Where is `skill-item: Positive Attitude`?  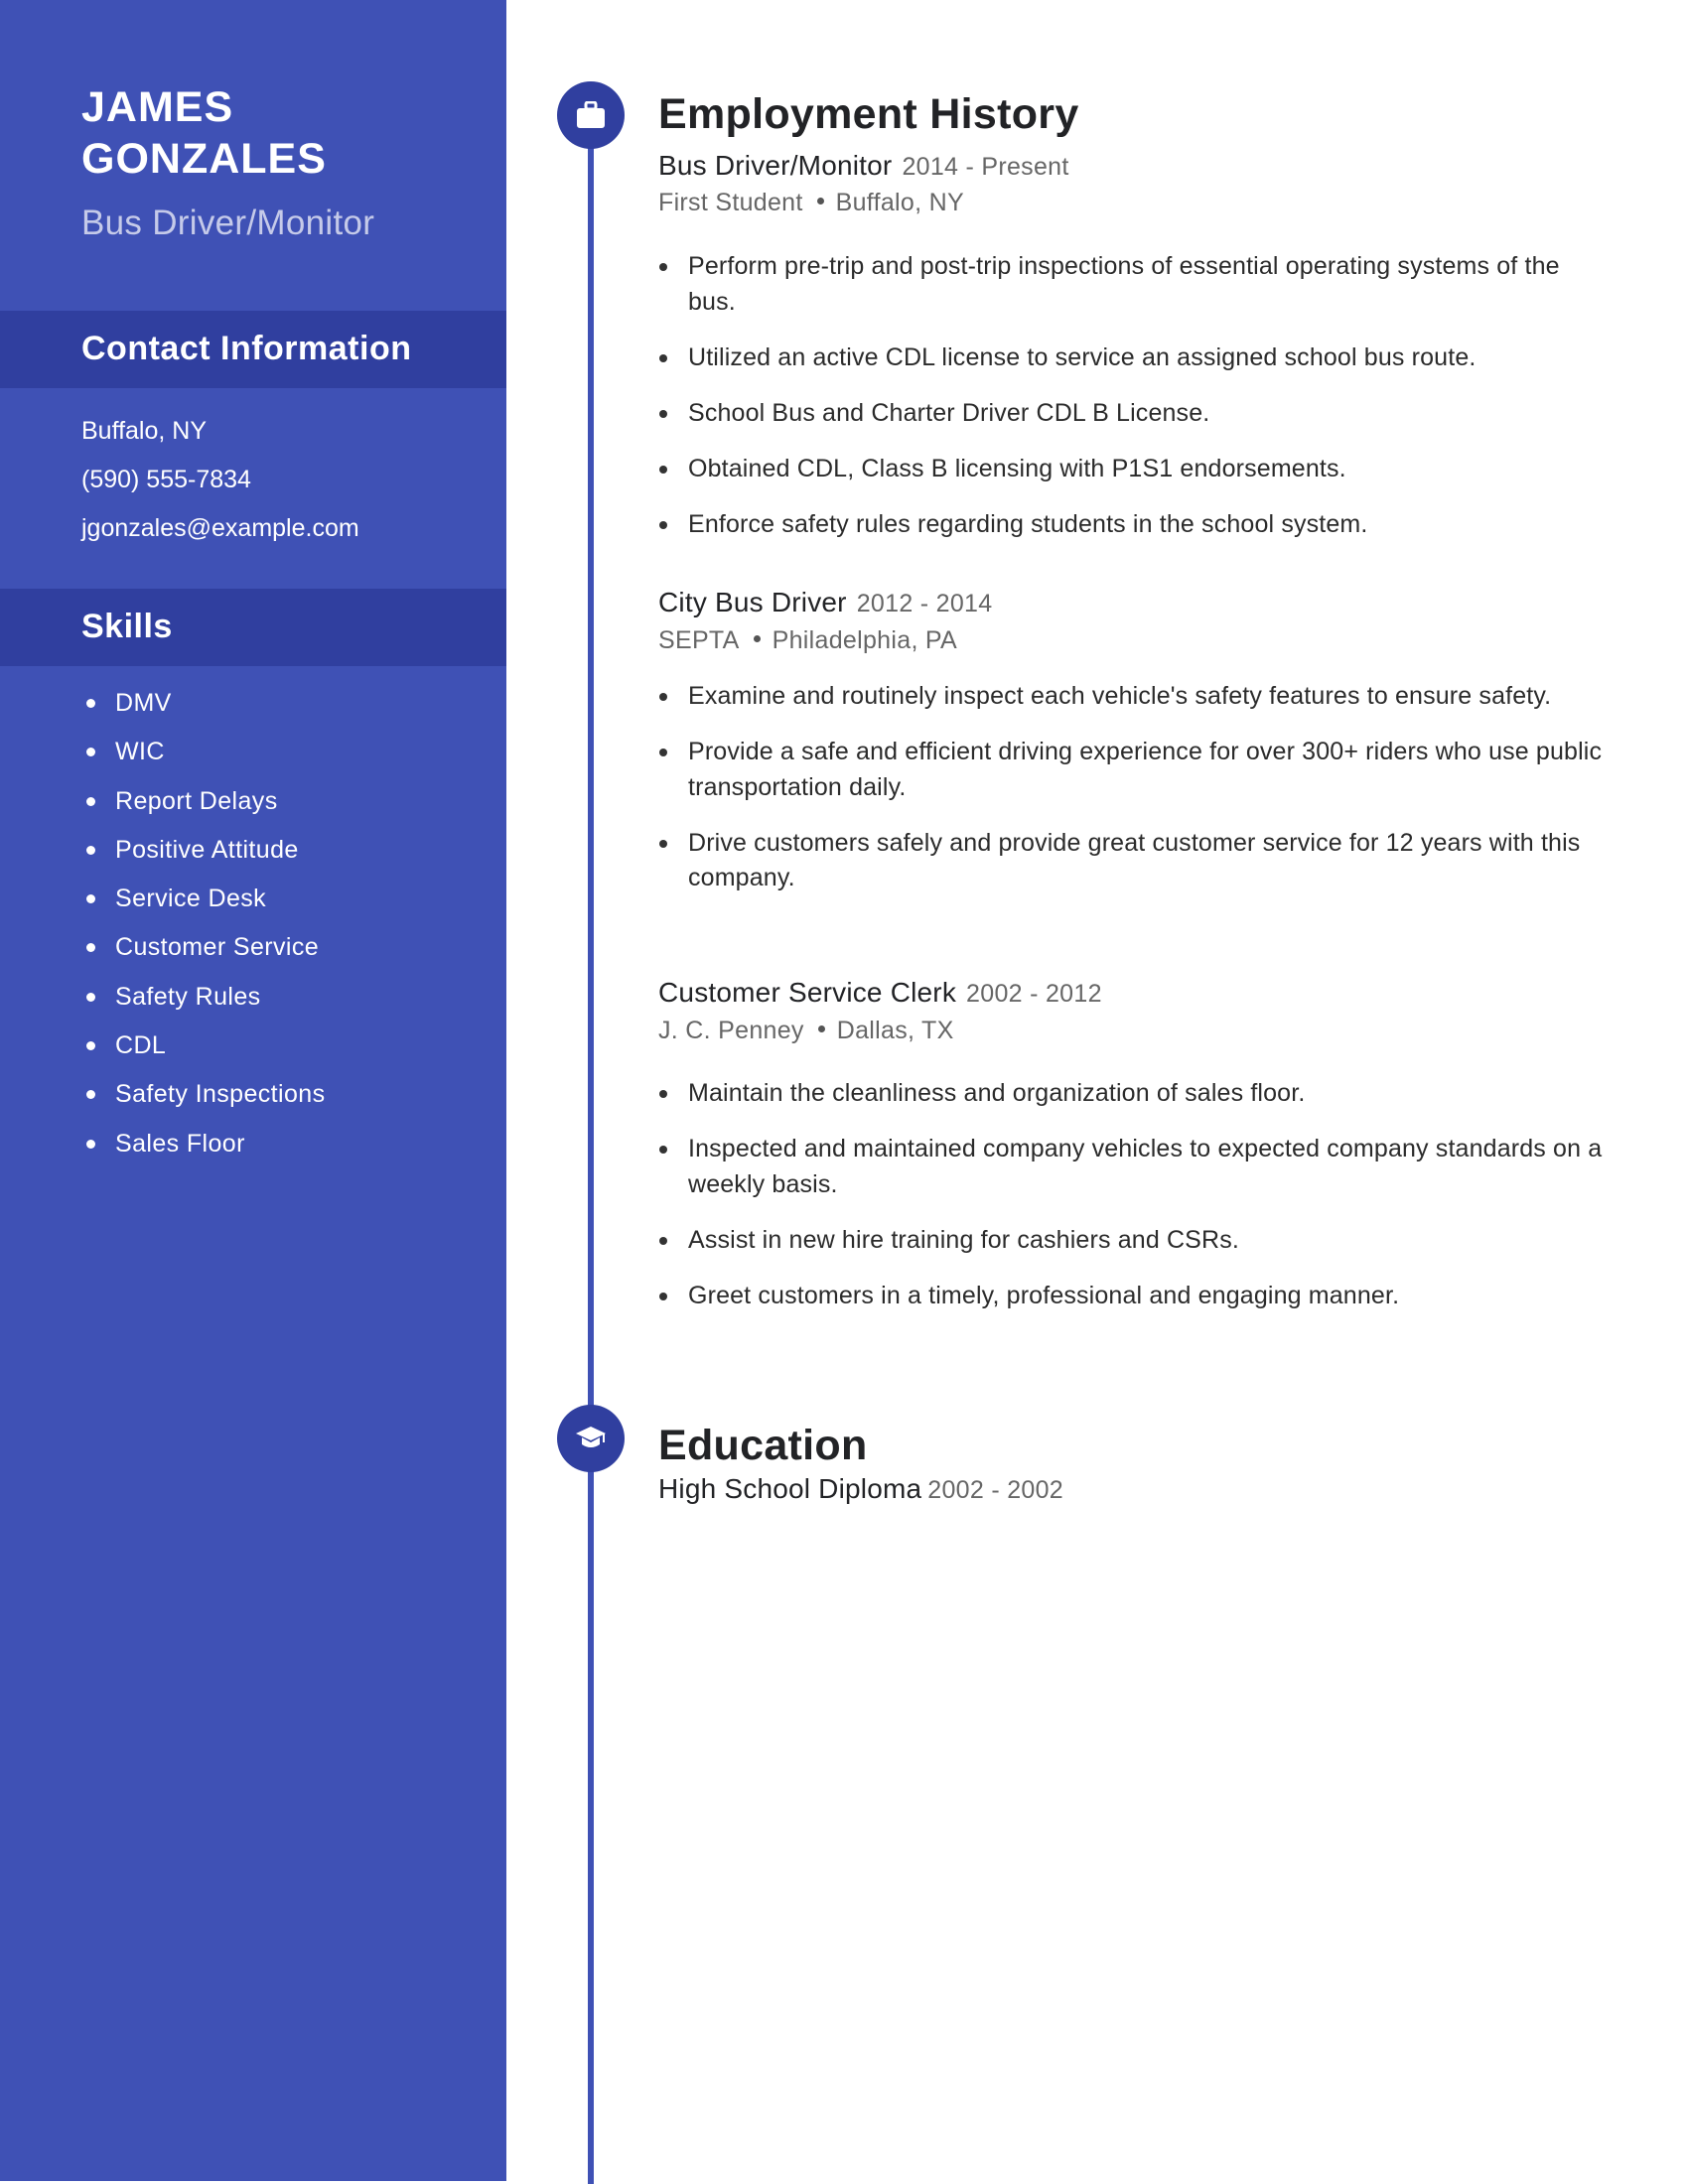 skill-item: Positive Attitude is located at coordinates (203, 850).